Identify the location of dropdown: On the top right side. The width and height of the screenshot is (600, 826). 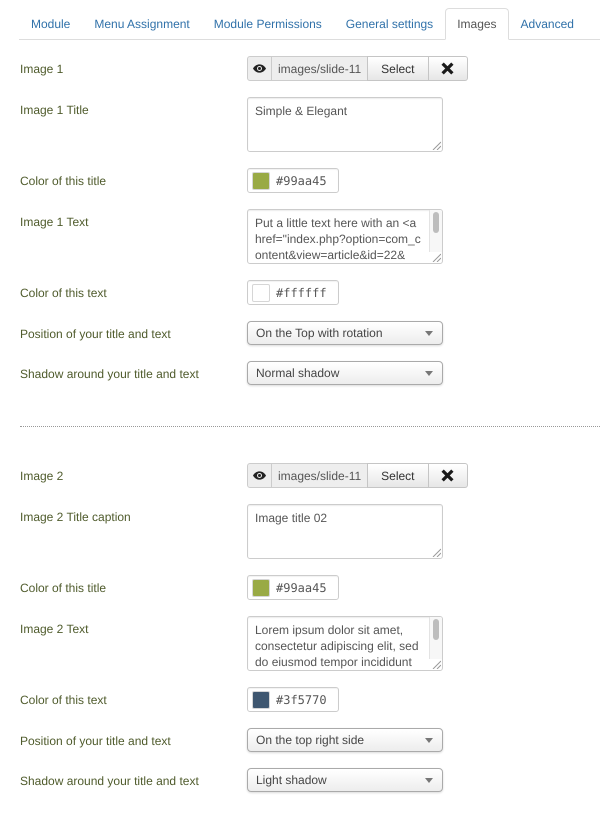
(345, 740).